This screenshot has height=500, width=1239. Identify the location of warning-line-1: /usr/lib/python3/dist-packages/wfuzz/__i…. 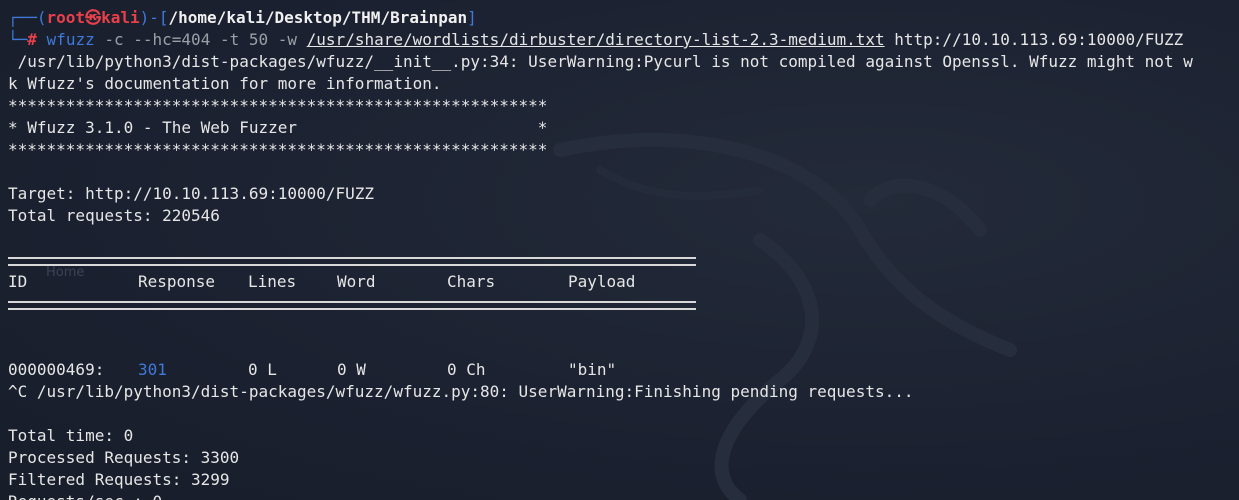
(600, 61).